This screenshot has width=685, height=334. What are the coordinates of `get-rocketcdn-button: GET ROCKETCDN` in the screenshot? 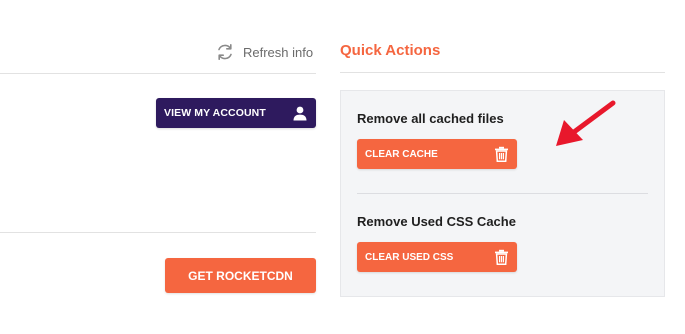 It's located at (240, 275).